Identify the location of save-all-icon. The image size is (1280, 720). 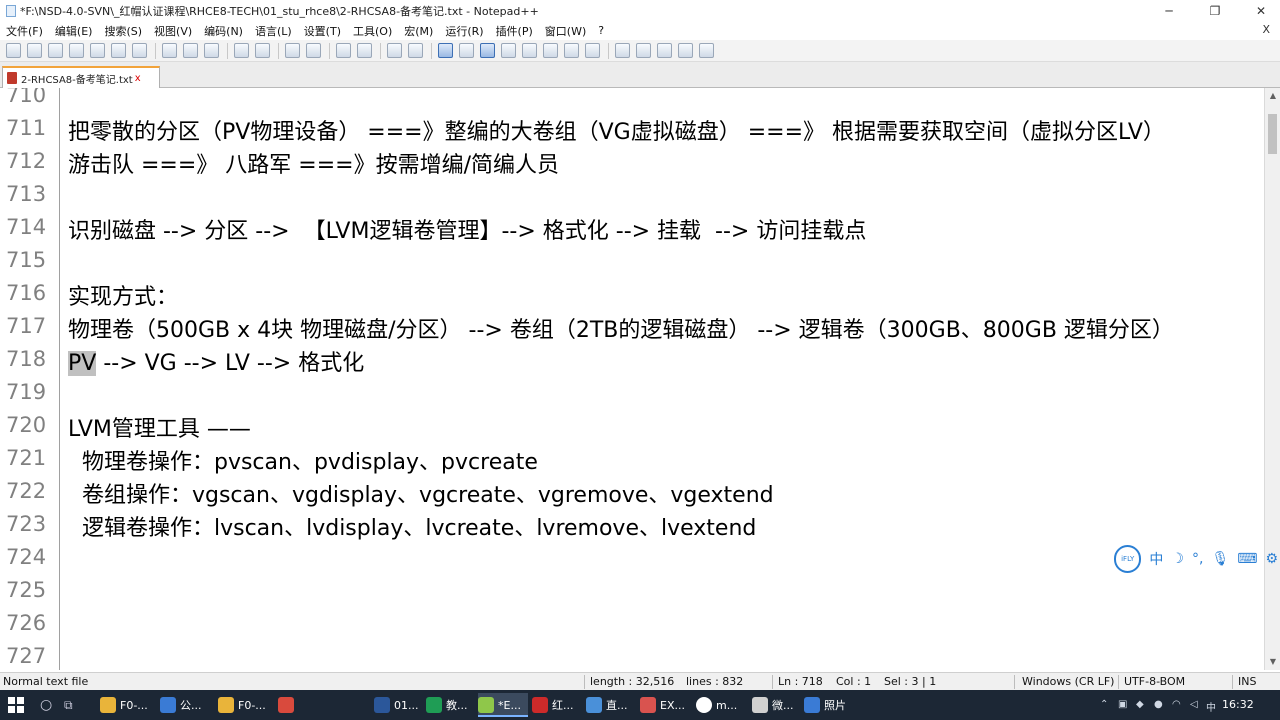
(76, 50).